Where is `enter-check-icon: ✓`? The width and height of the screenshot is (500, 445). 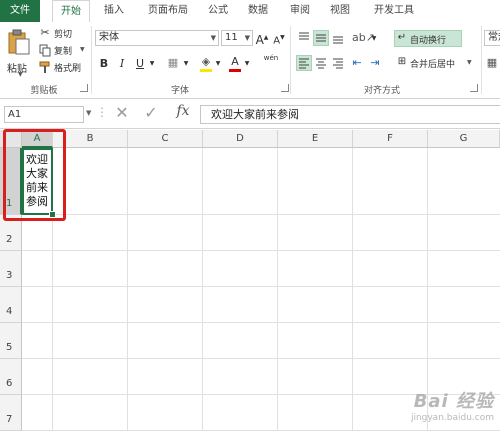 enter-check-icon: ✓ is located at coordinates (151, 113).